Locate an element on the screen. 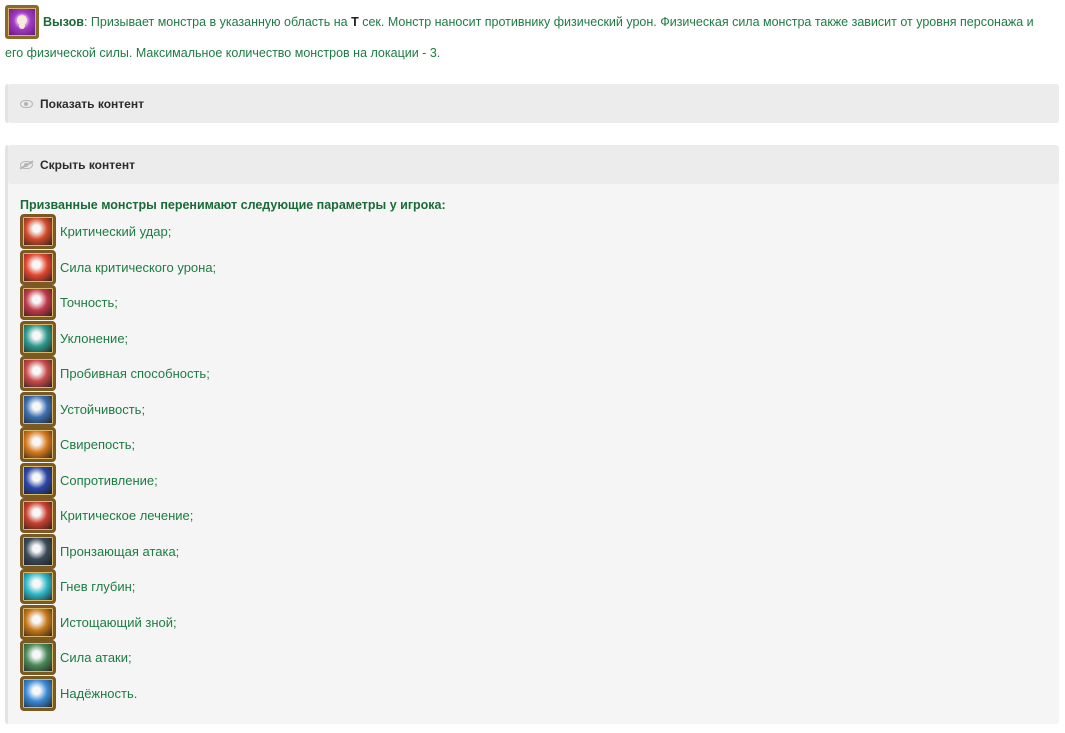 This screenshot has width=1065, height=733. critical-heal-icon is located at coordinates (38, 516).